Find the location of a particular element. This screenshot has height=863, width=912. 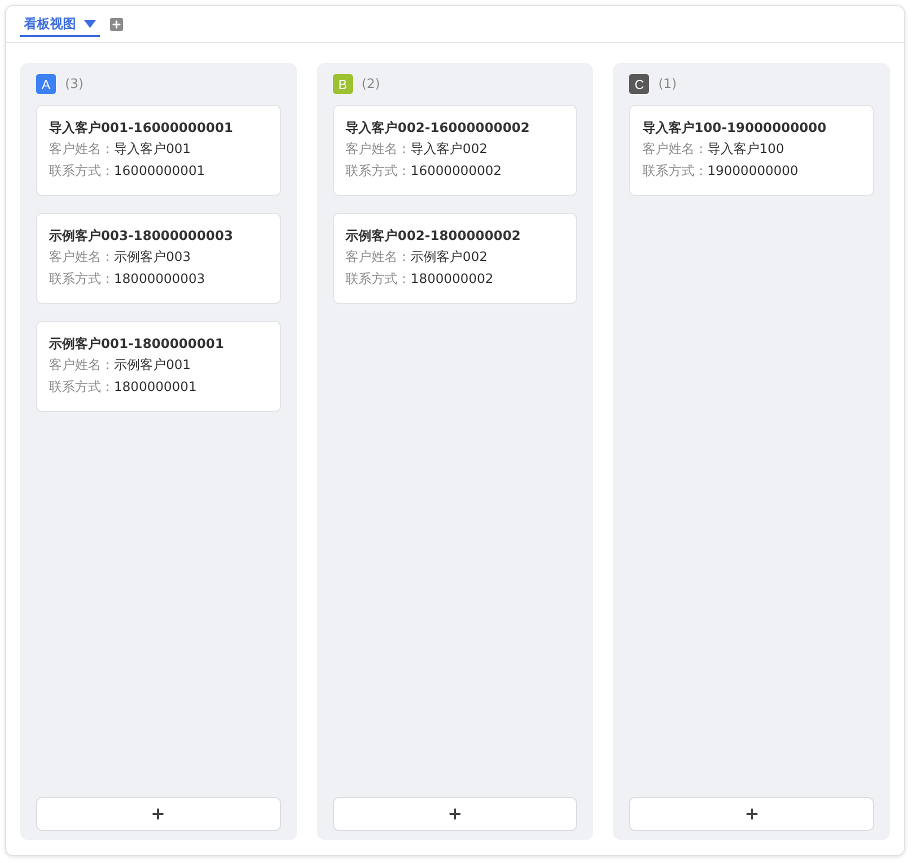

customer-card: 导入客户001-16000000001 客户姓名：导入客户001 联系方式：16000000001 is located at coordinates (158, 150).